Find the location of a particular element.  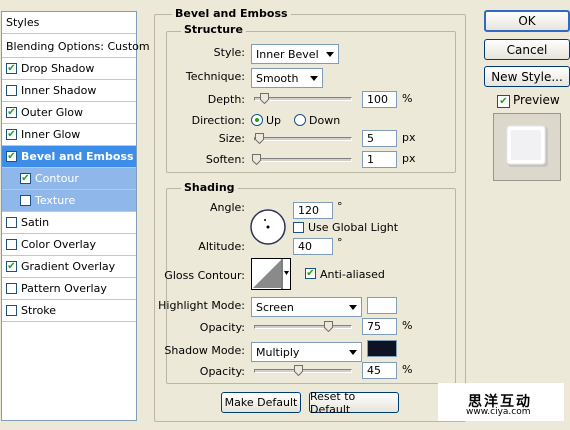

altitude-input: 40 is located at coordinates (313, 246).